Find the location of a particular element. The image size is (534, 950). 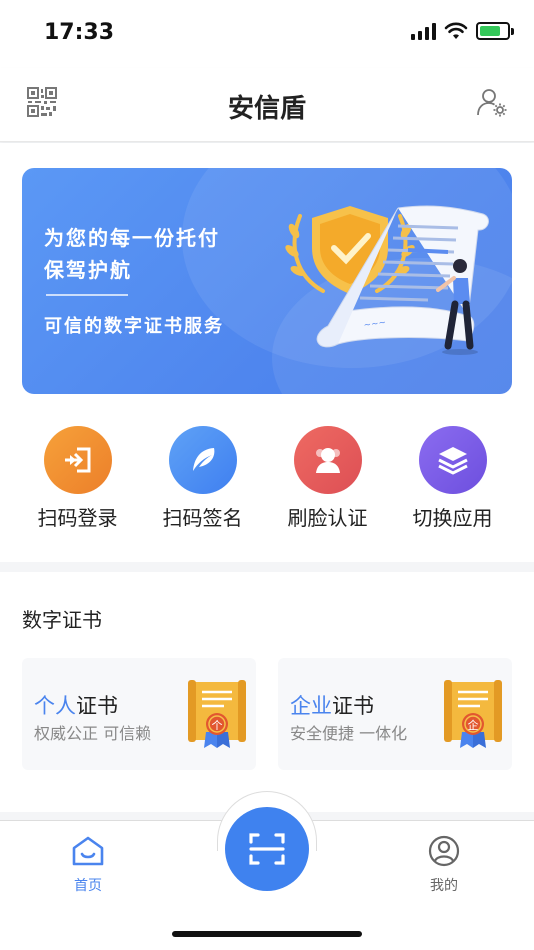

action-scan-sign: 扫码签名 is located at coordinates (202, 482).